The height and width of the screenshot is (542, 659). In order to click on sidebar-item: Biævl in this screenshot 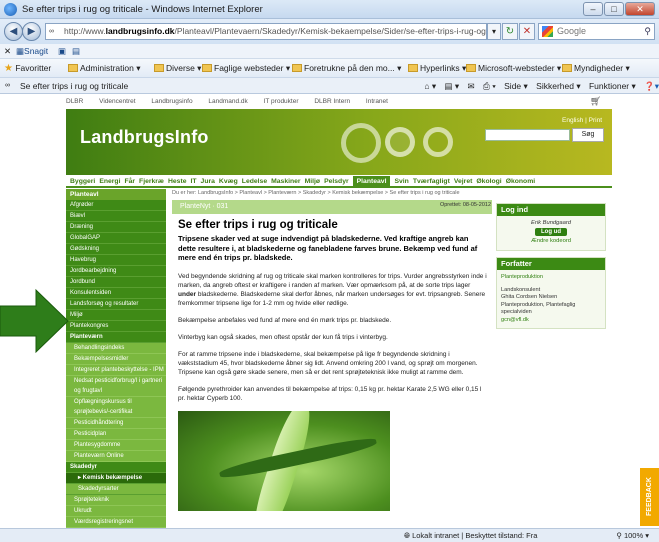, I will do `click(116, 216)`.